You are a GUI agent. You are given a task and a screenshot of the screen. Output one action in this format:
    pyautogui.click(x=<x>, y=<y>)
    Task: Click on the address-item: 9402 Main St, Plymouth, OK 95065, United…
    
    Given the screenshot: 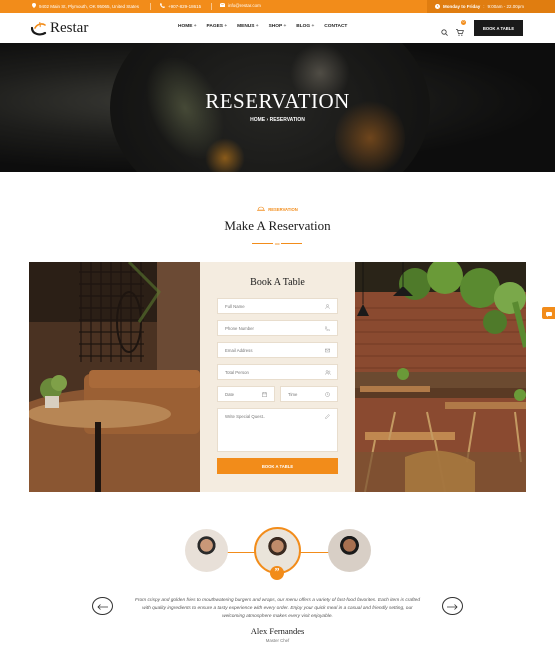 What is the action you would take?
    pyautogui.click(x=85, y=6)
    